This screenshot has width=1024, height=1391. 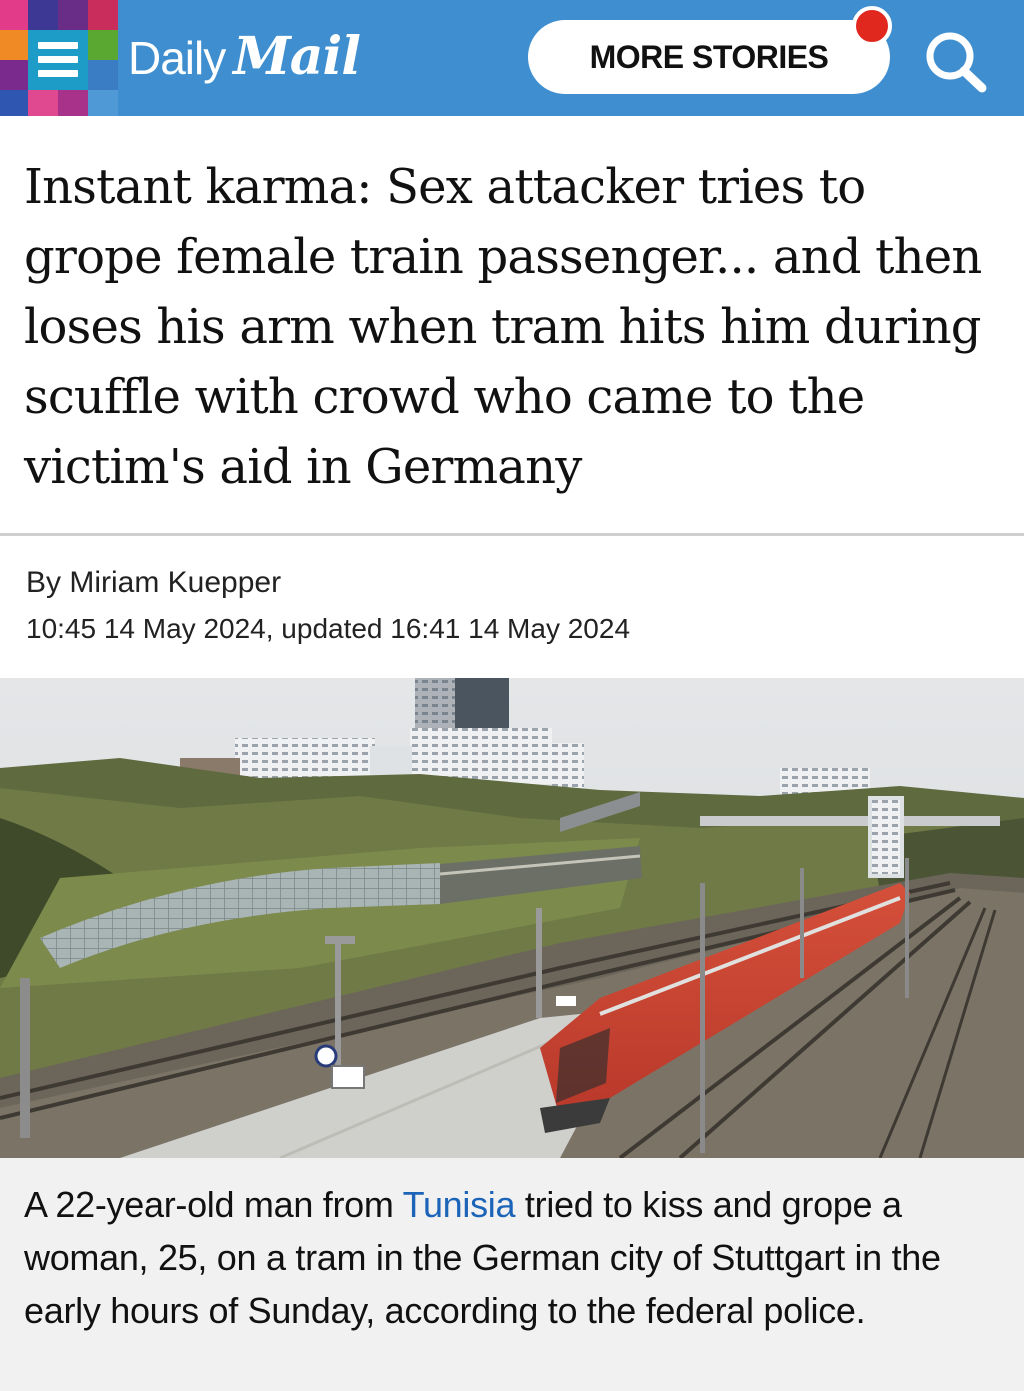 What do you see at coordinates (213, 1204) in the screenshot?
I see `caption-text-part: A 22-year-old man from` at bounding box center [213, 1204].